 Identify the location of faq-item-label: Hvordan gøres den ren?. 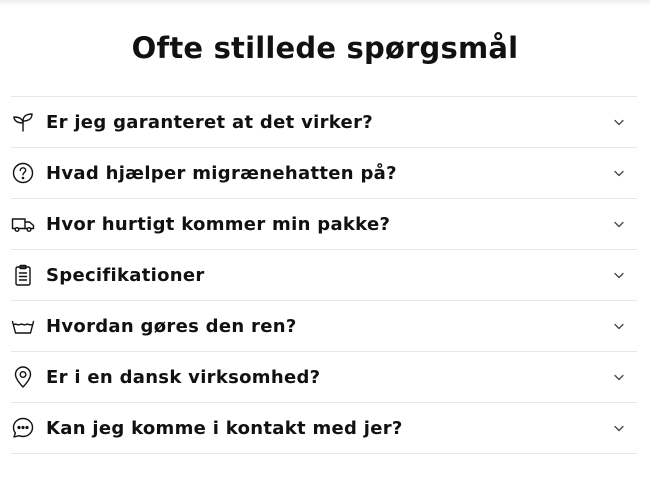
(171, 326).